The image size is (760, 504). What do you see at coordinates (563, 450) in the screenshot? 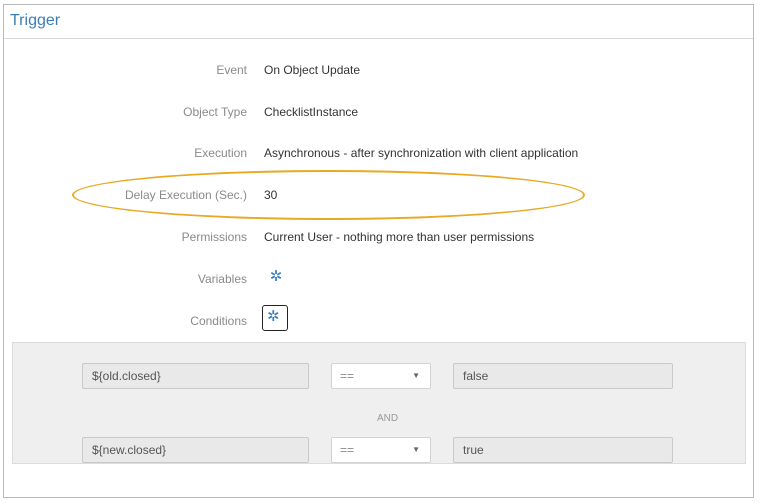
I see `condition-right-field: true` at bounding box center [563, 450].